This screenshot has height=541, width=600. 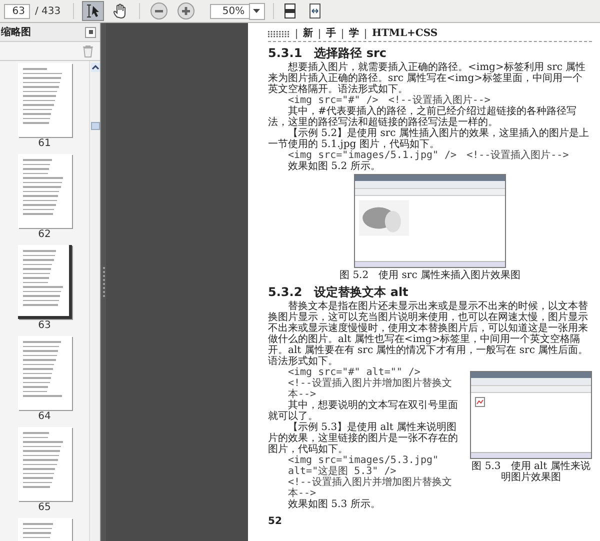 I want to click on collapse-button, so click(x=90, y=32).